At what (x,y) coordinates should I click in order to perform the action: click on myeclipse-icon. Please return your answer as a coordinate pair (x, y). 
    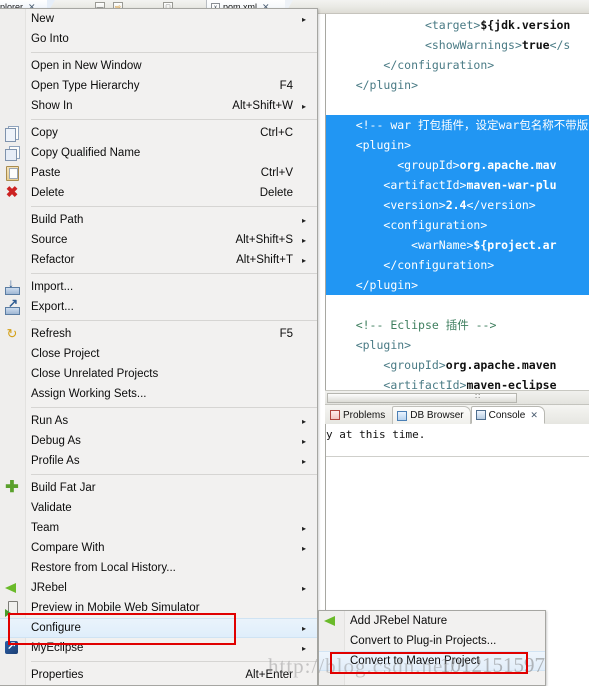
    Looking at the image, I should click on (12, 647).